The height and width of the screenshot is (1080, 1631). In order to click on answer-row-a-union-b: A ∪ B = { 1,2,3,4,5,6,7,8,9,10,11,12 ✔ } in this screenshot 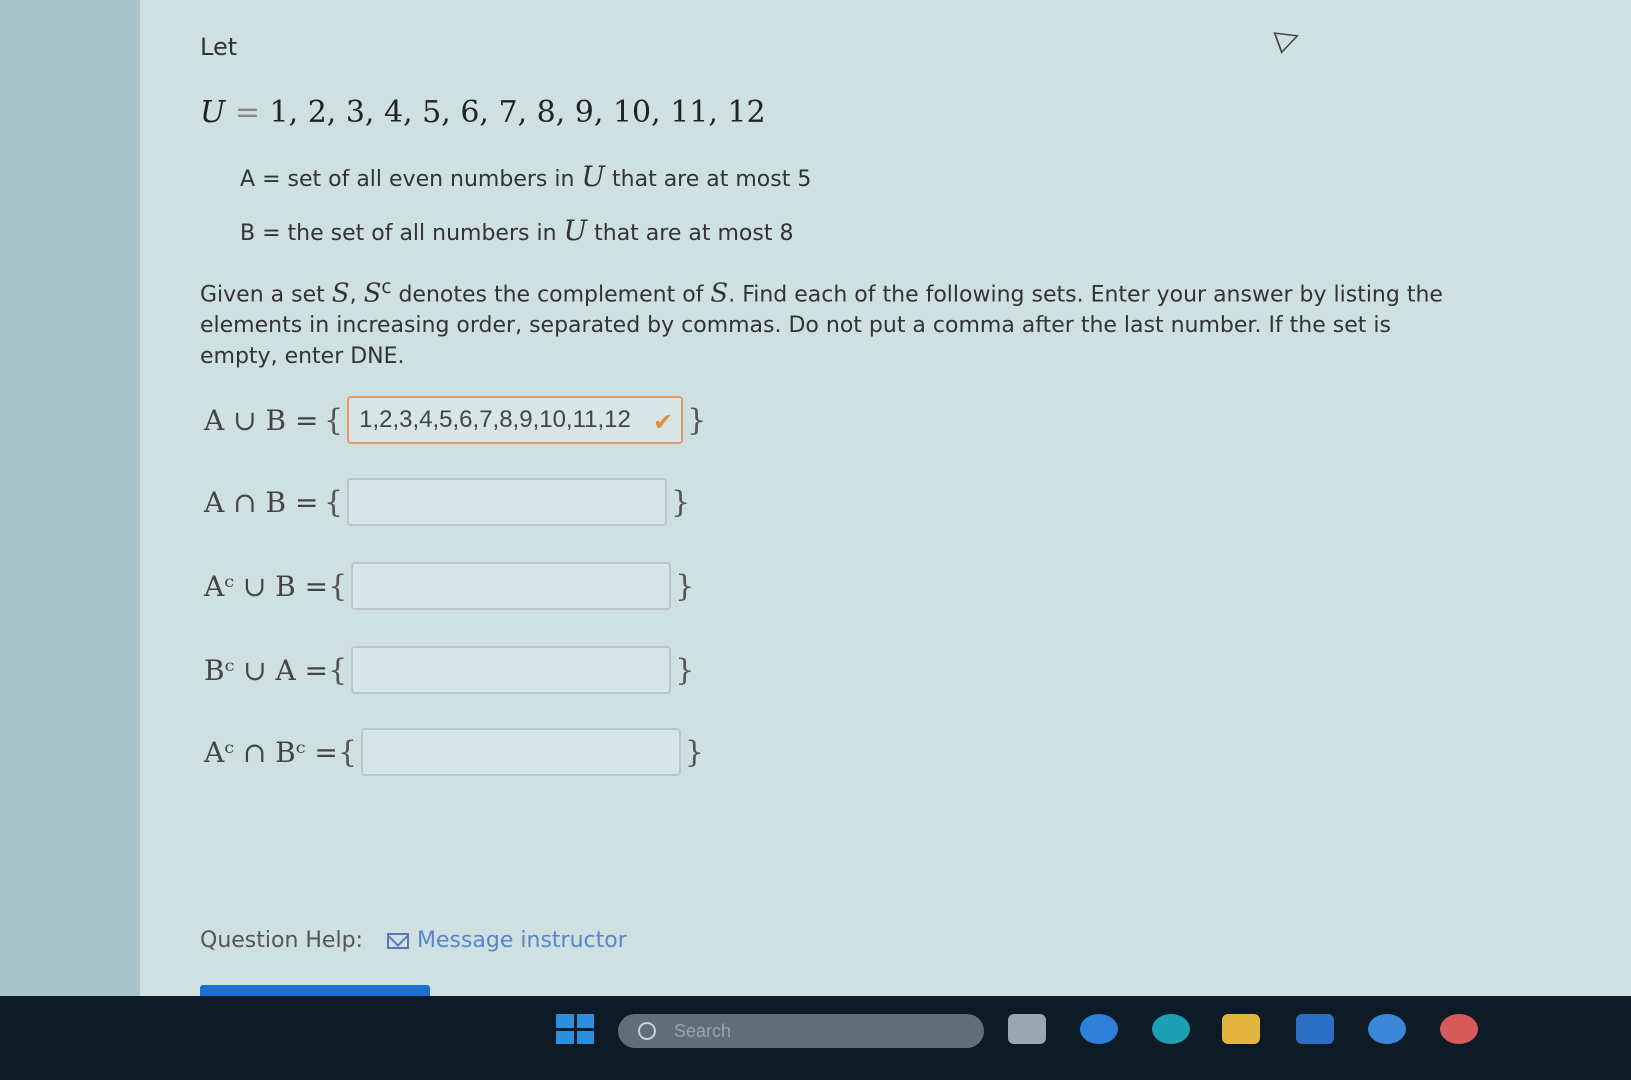, I will do `click(455, 420)`.